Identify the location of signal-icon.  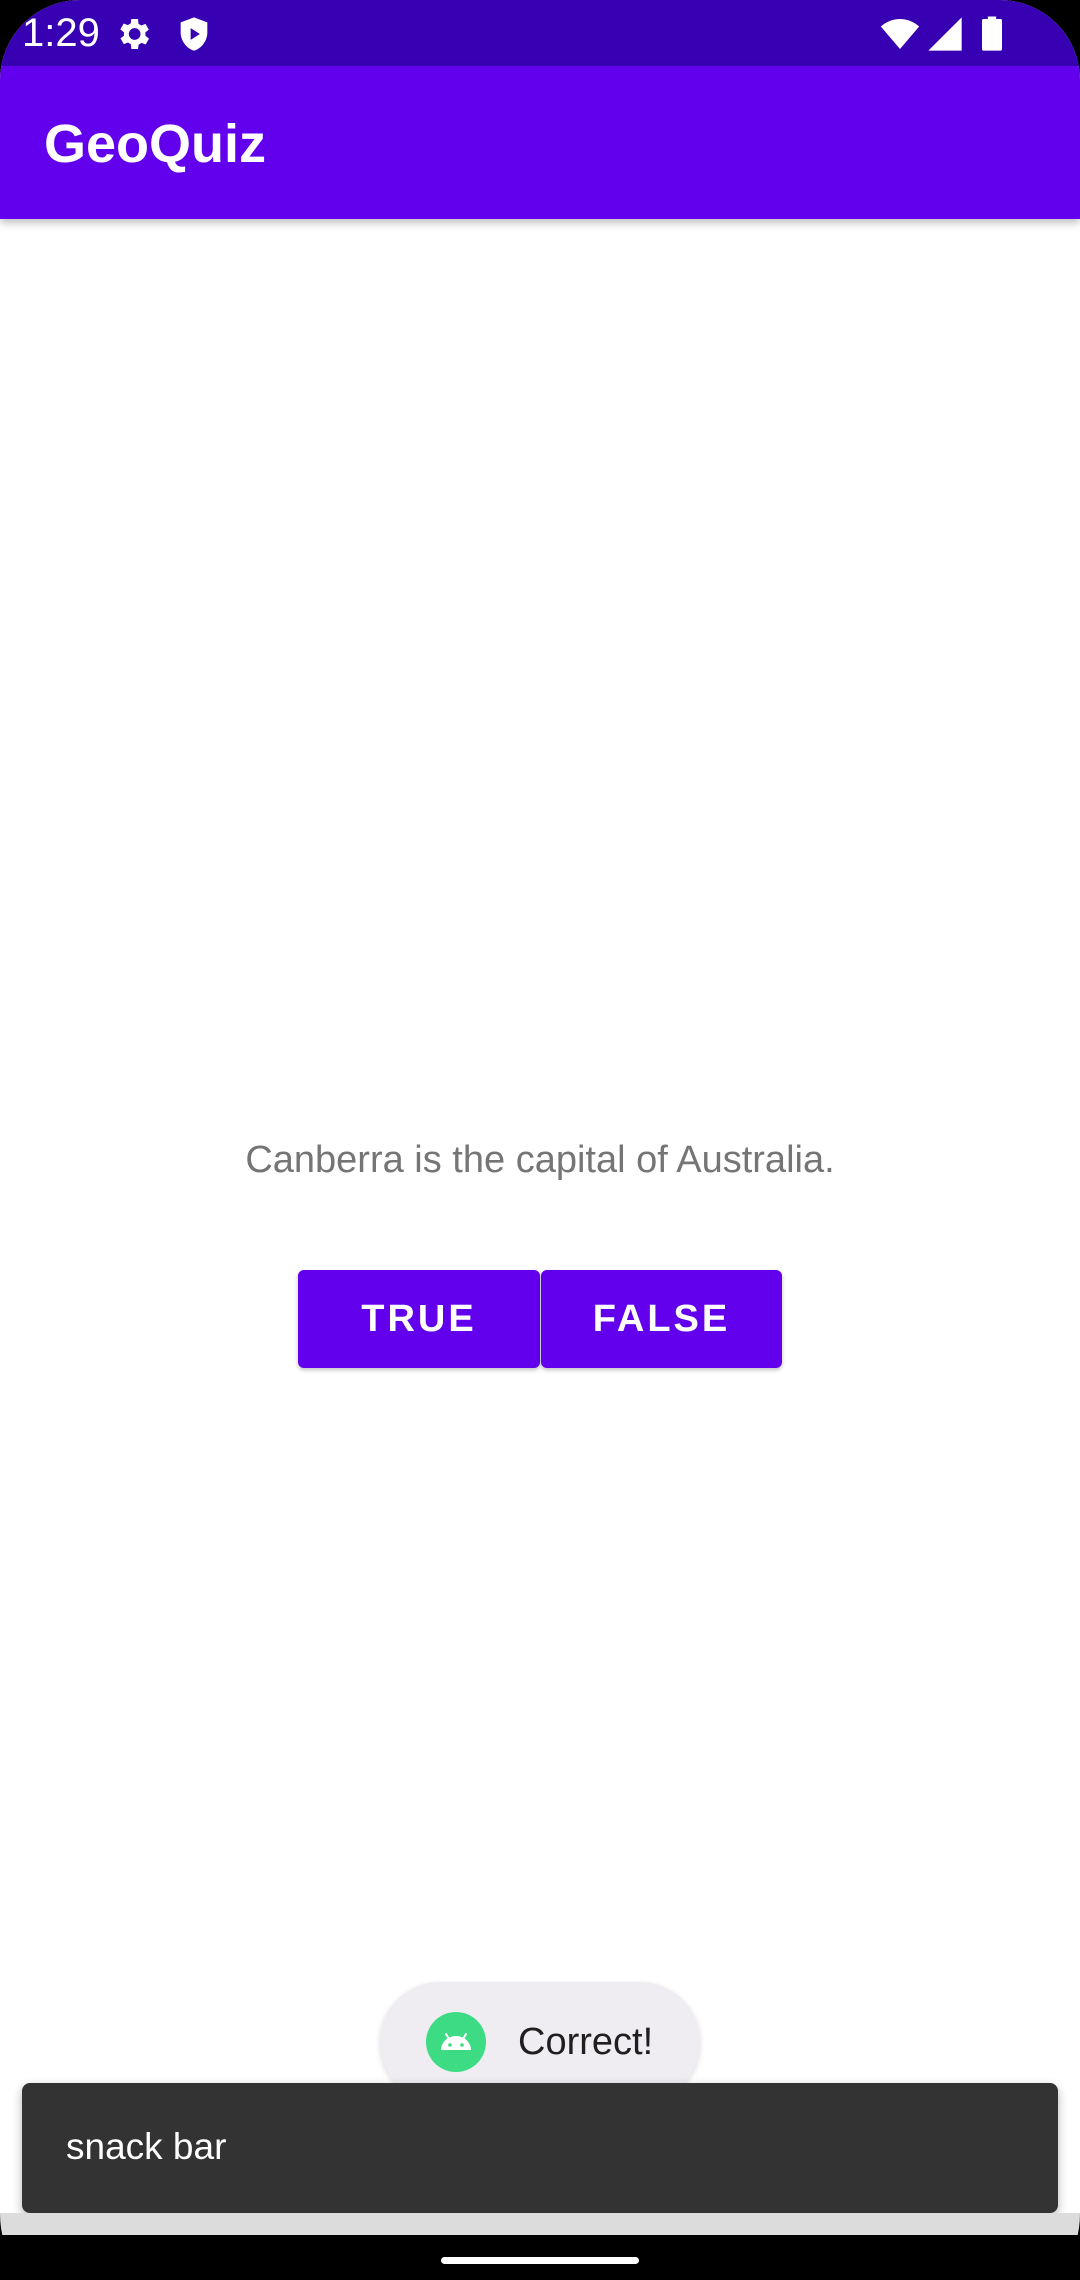
(945, 34).